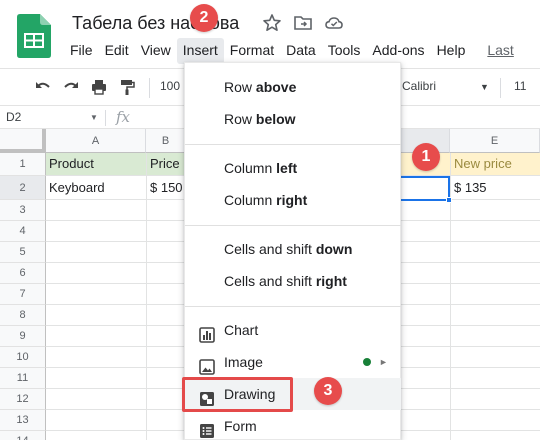 The width and height of the screenshot is (540, 440). Describe the element at coordinates (23, 399) in the screenshot. I see `row-header: 12` at that location.